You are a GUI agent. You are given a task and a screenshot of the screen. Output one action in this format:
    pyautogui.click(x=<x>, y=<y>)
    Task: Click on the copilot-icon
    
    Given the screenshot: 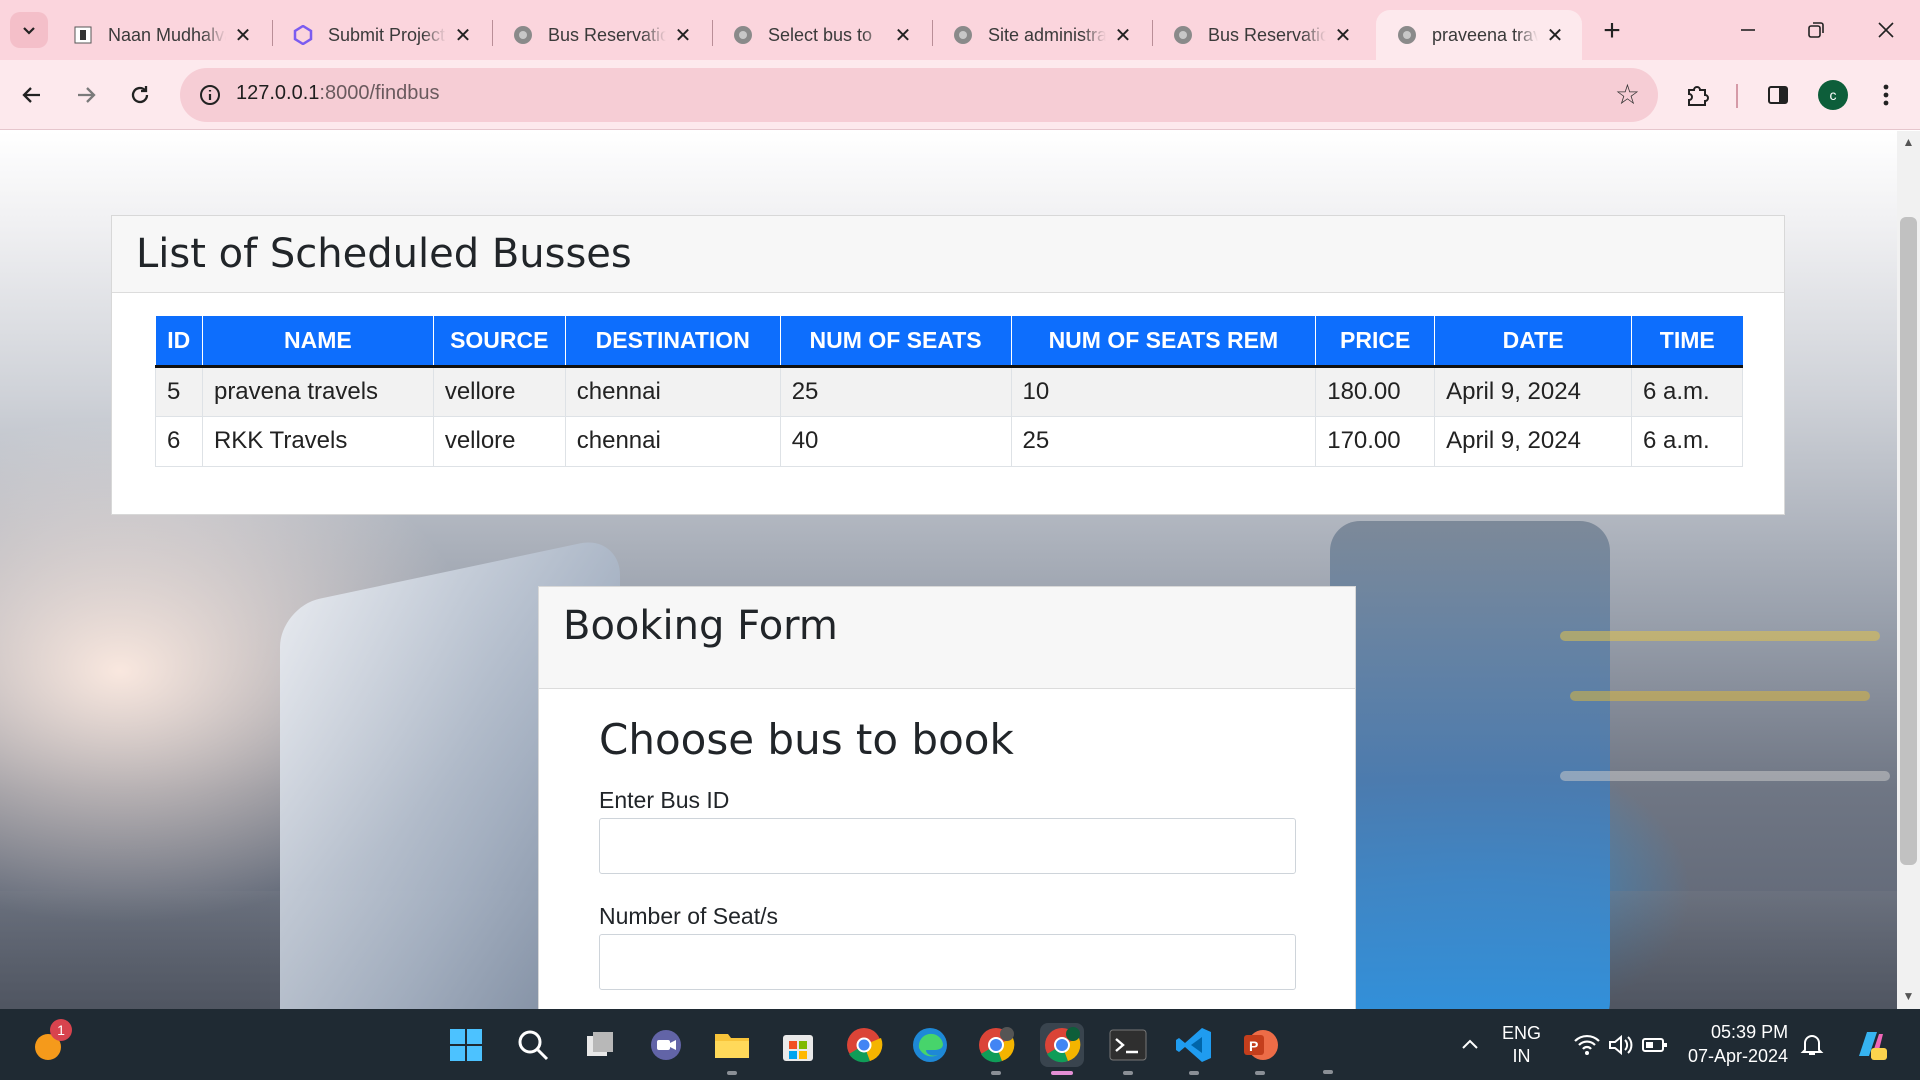 What is the action you would take?
    pyautogui.click(x=1873, y=1046)
    